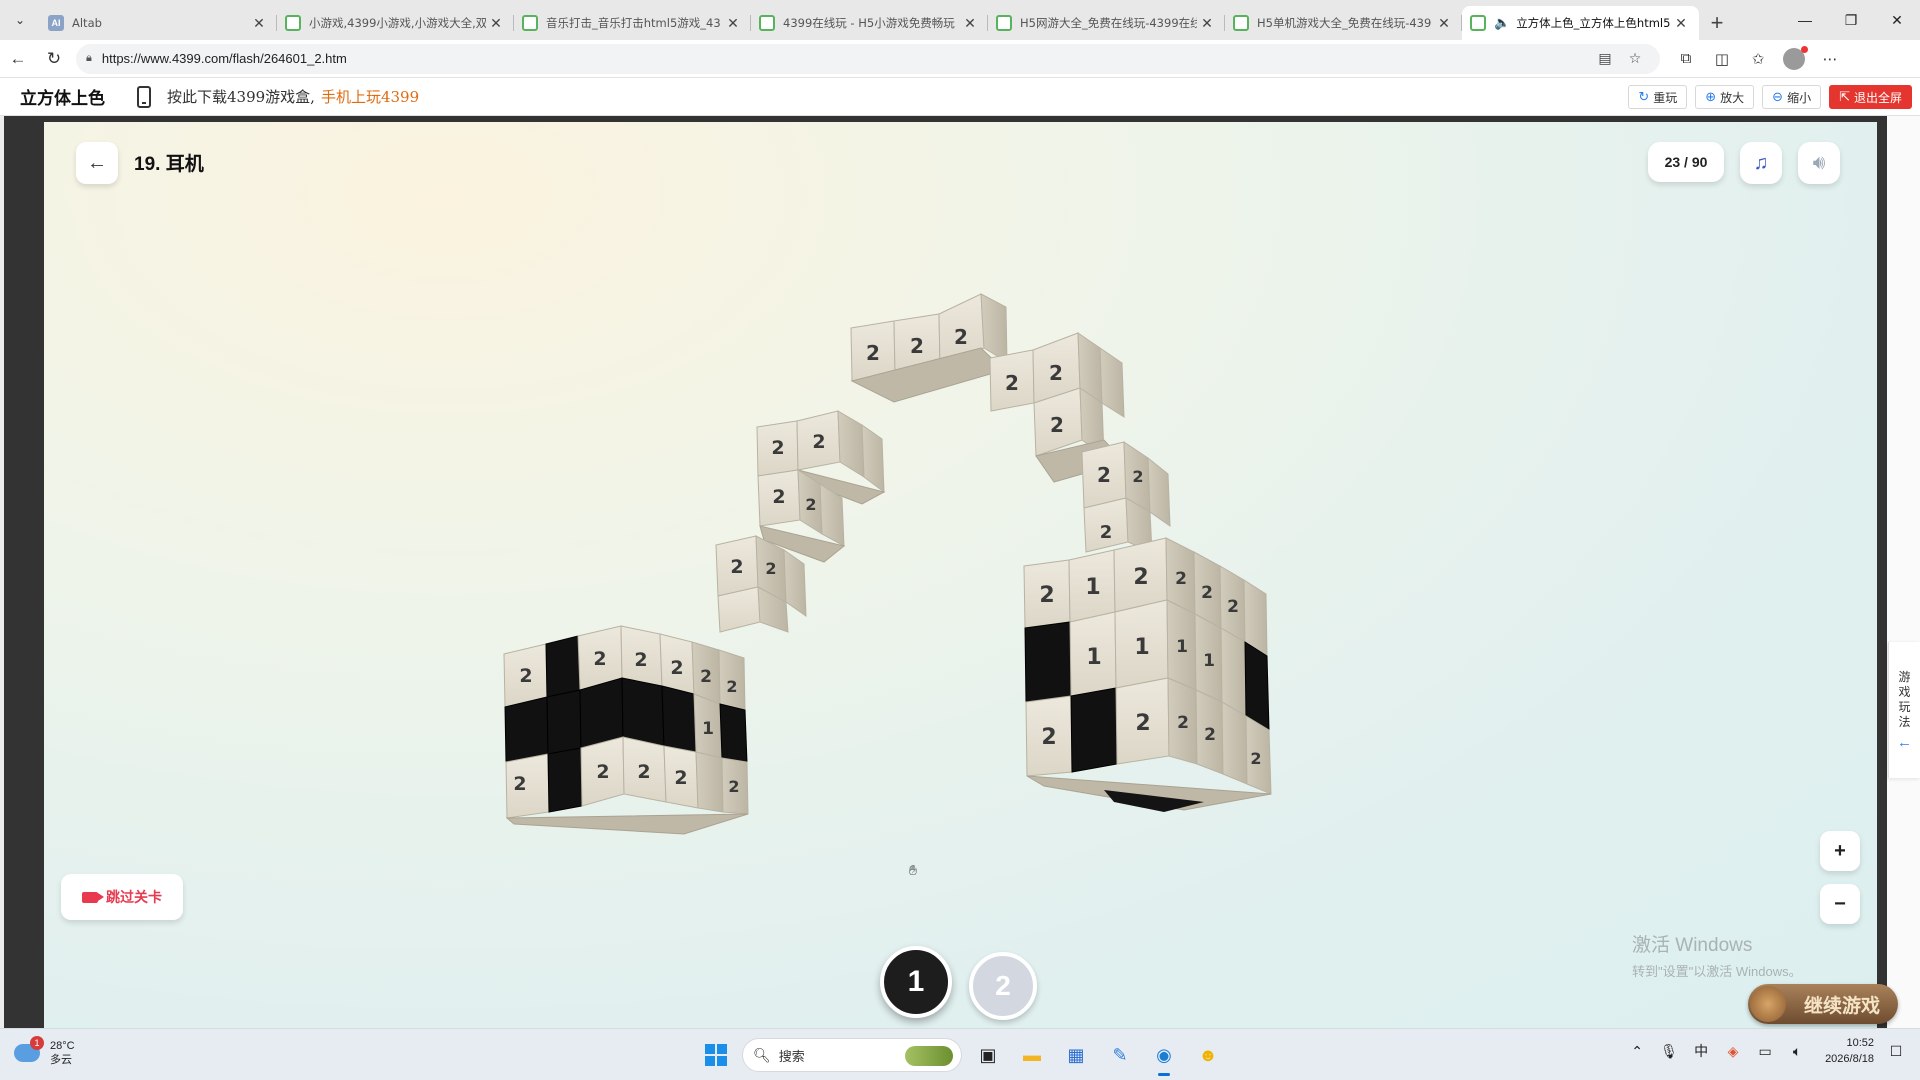 The width and height of the screenshot is (1920, 1080). What do you see at coordinates (1003, 986) in the screenshot?
I see `number-2-button: 2` at bounding box center [1003, 986].